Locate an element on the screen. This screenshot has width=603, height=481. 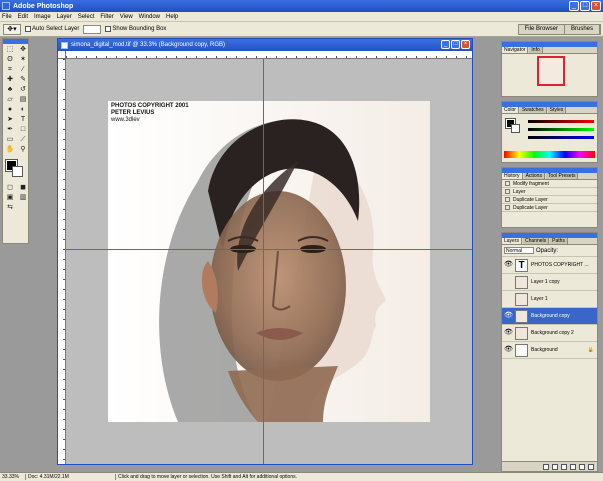
menu-edit: Edit is located at coordinates (23, 17).